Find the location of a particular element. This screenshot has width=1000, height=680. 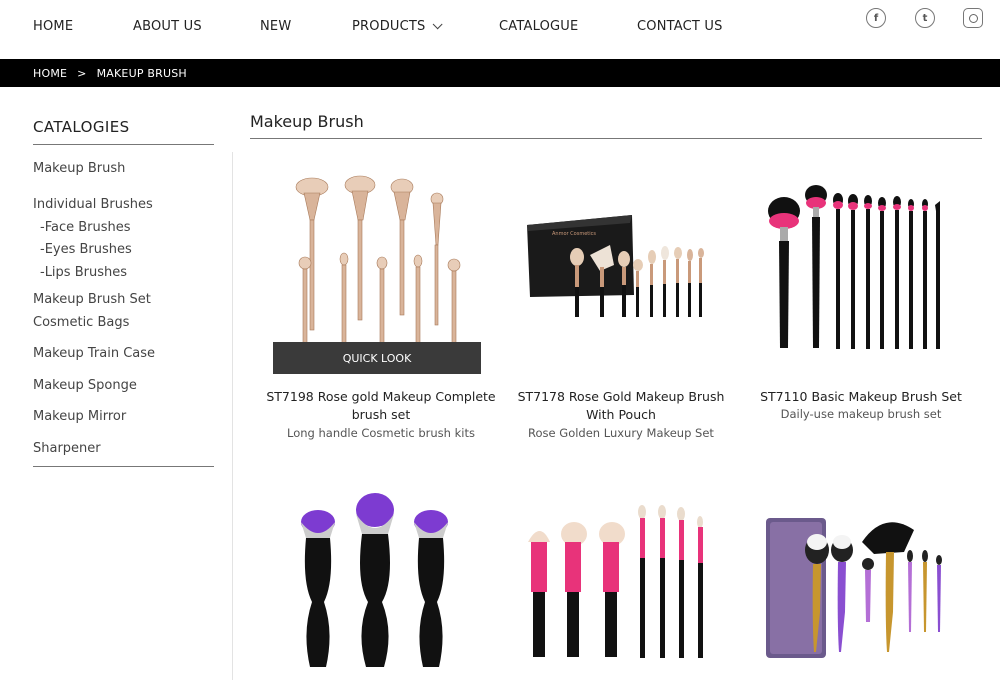

product-image-purple-kabuki is located at coordinates (375, 586).